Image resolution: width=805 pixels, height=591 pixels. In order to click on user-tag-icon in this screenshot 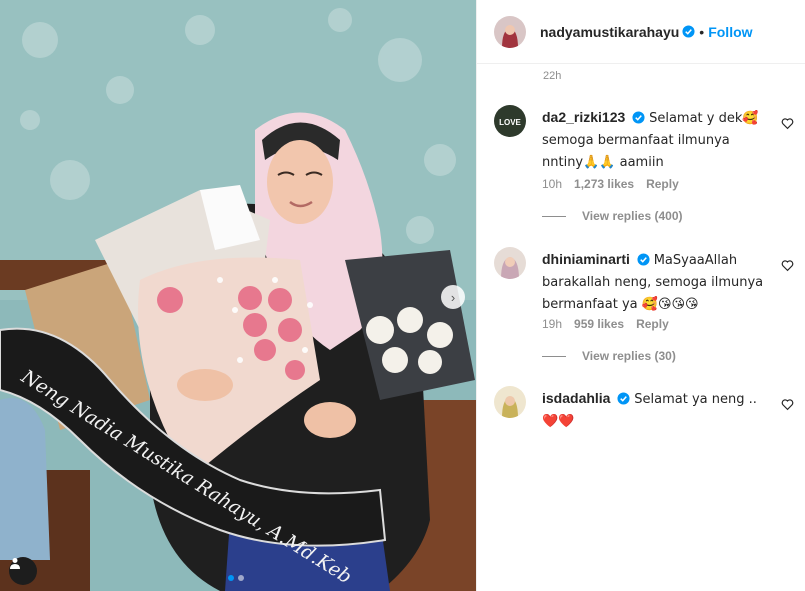, I will do `click(15, 563)`.